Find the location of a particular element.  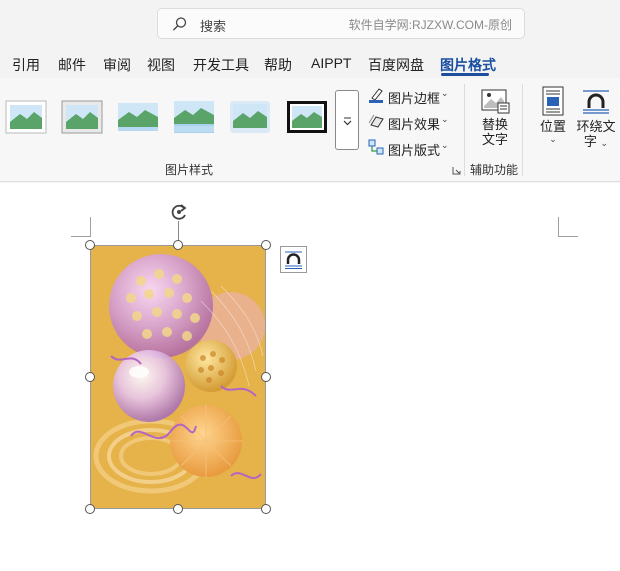

resize-handle-top-right is located at coordinates (266, 245).